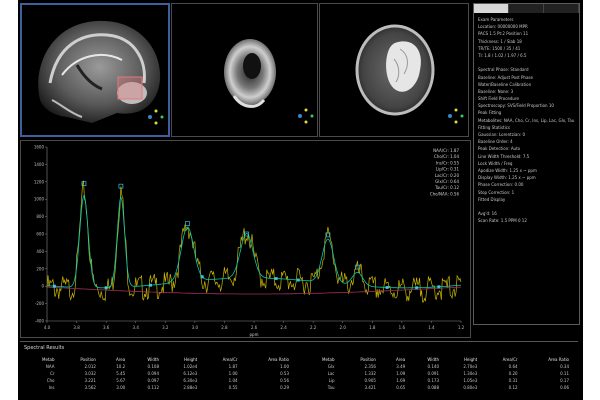 The image size is (600, 400). I want to click on table-cell: Tau, so click(331, 387).